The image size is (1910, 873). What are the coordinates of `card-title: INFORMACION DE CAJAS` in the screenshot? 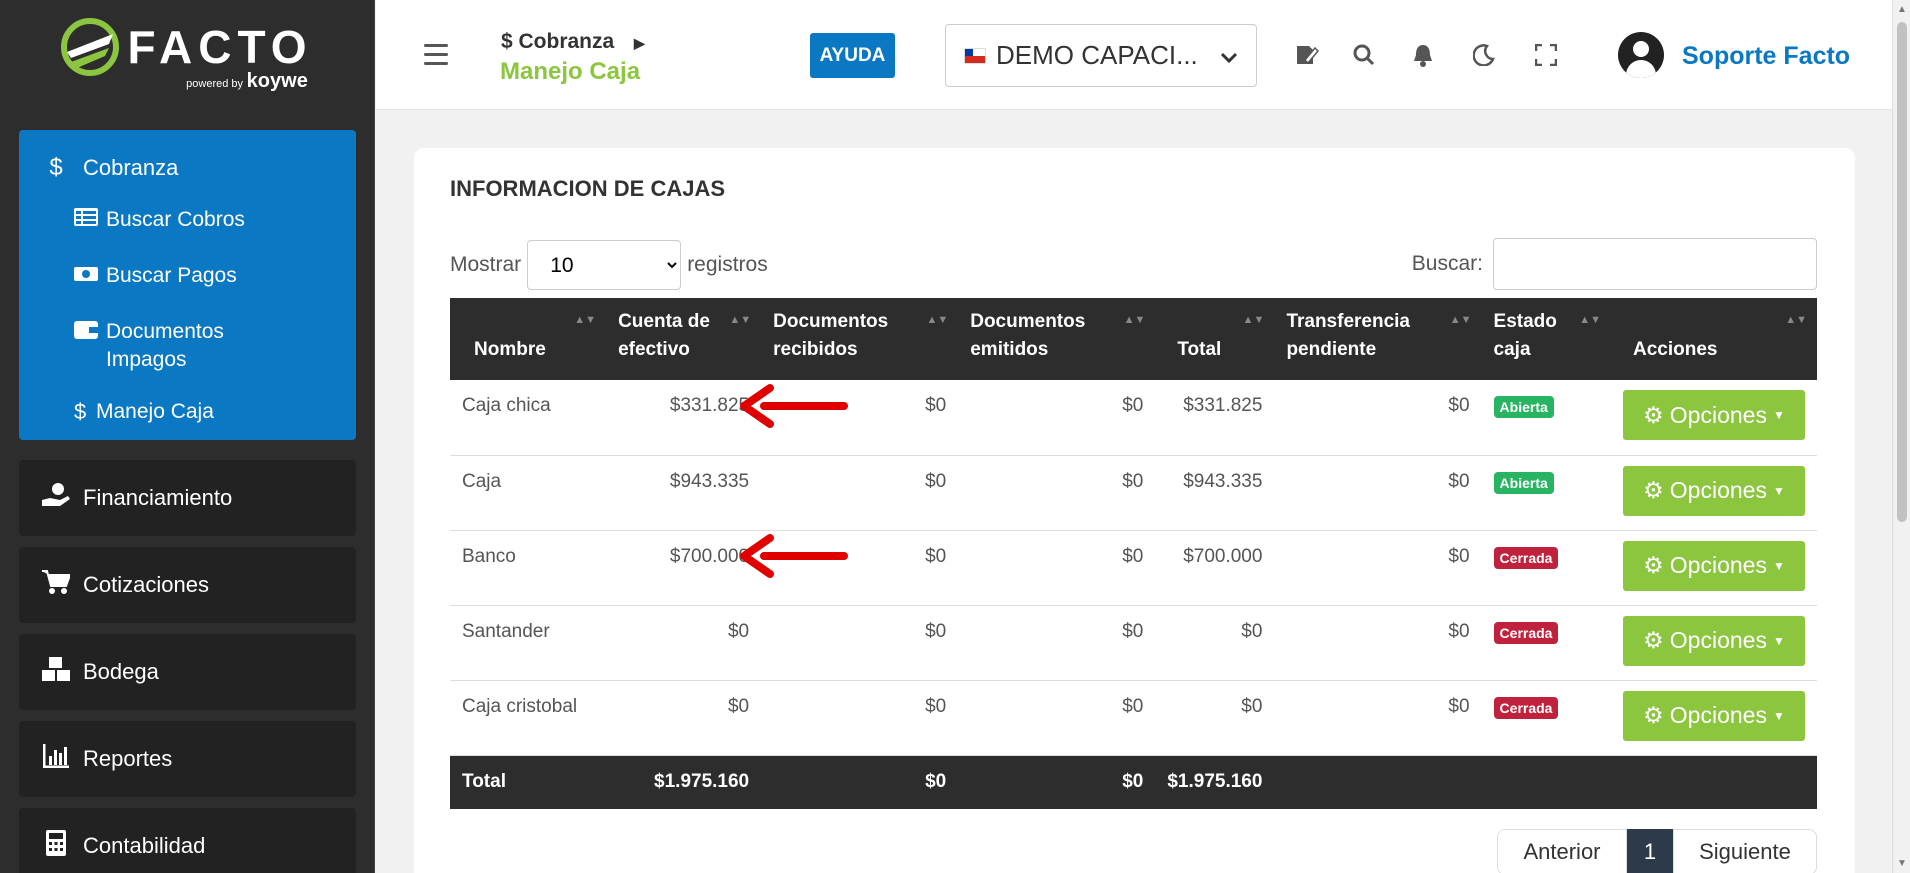 It's located at (588, 188).